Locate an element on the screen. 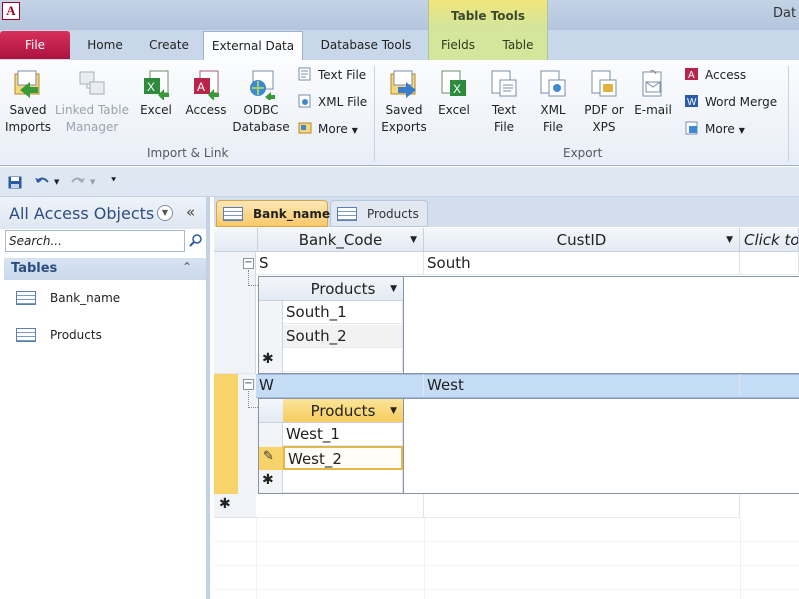 The height and width of the screenshot is (599, 799). redo-icon is located at coordinates (78, 182).